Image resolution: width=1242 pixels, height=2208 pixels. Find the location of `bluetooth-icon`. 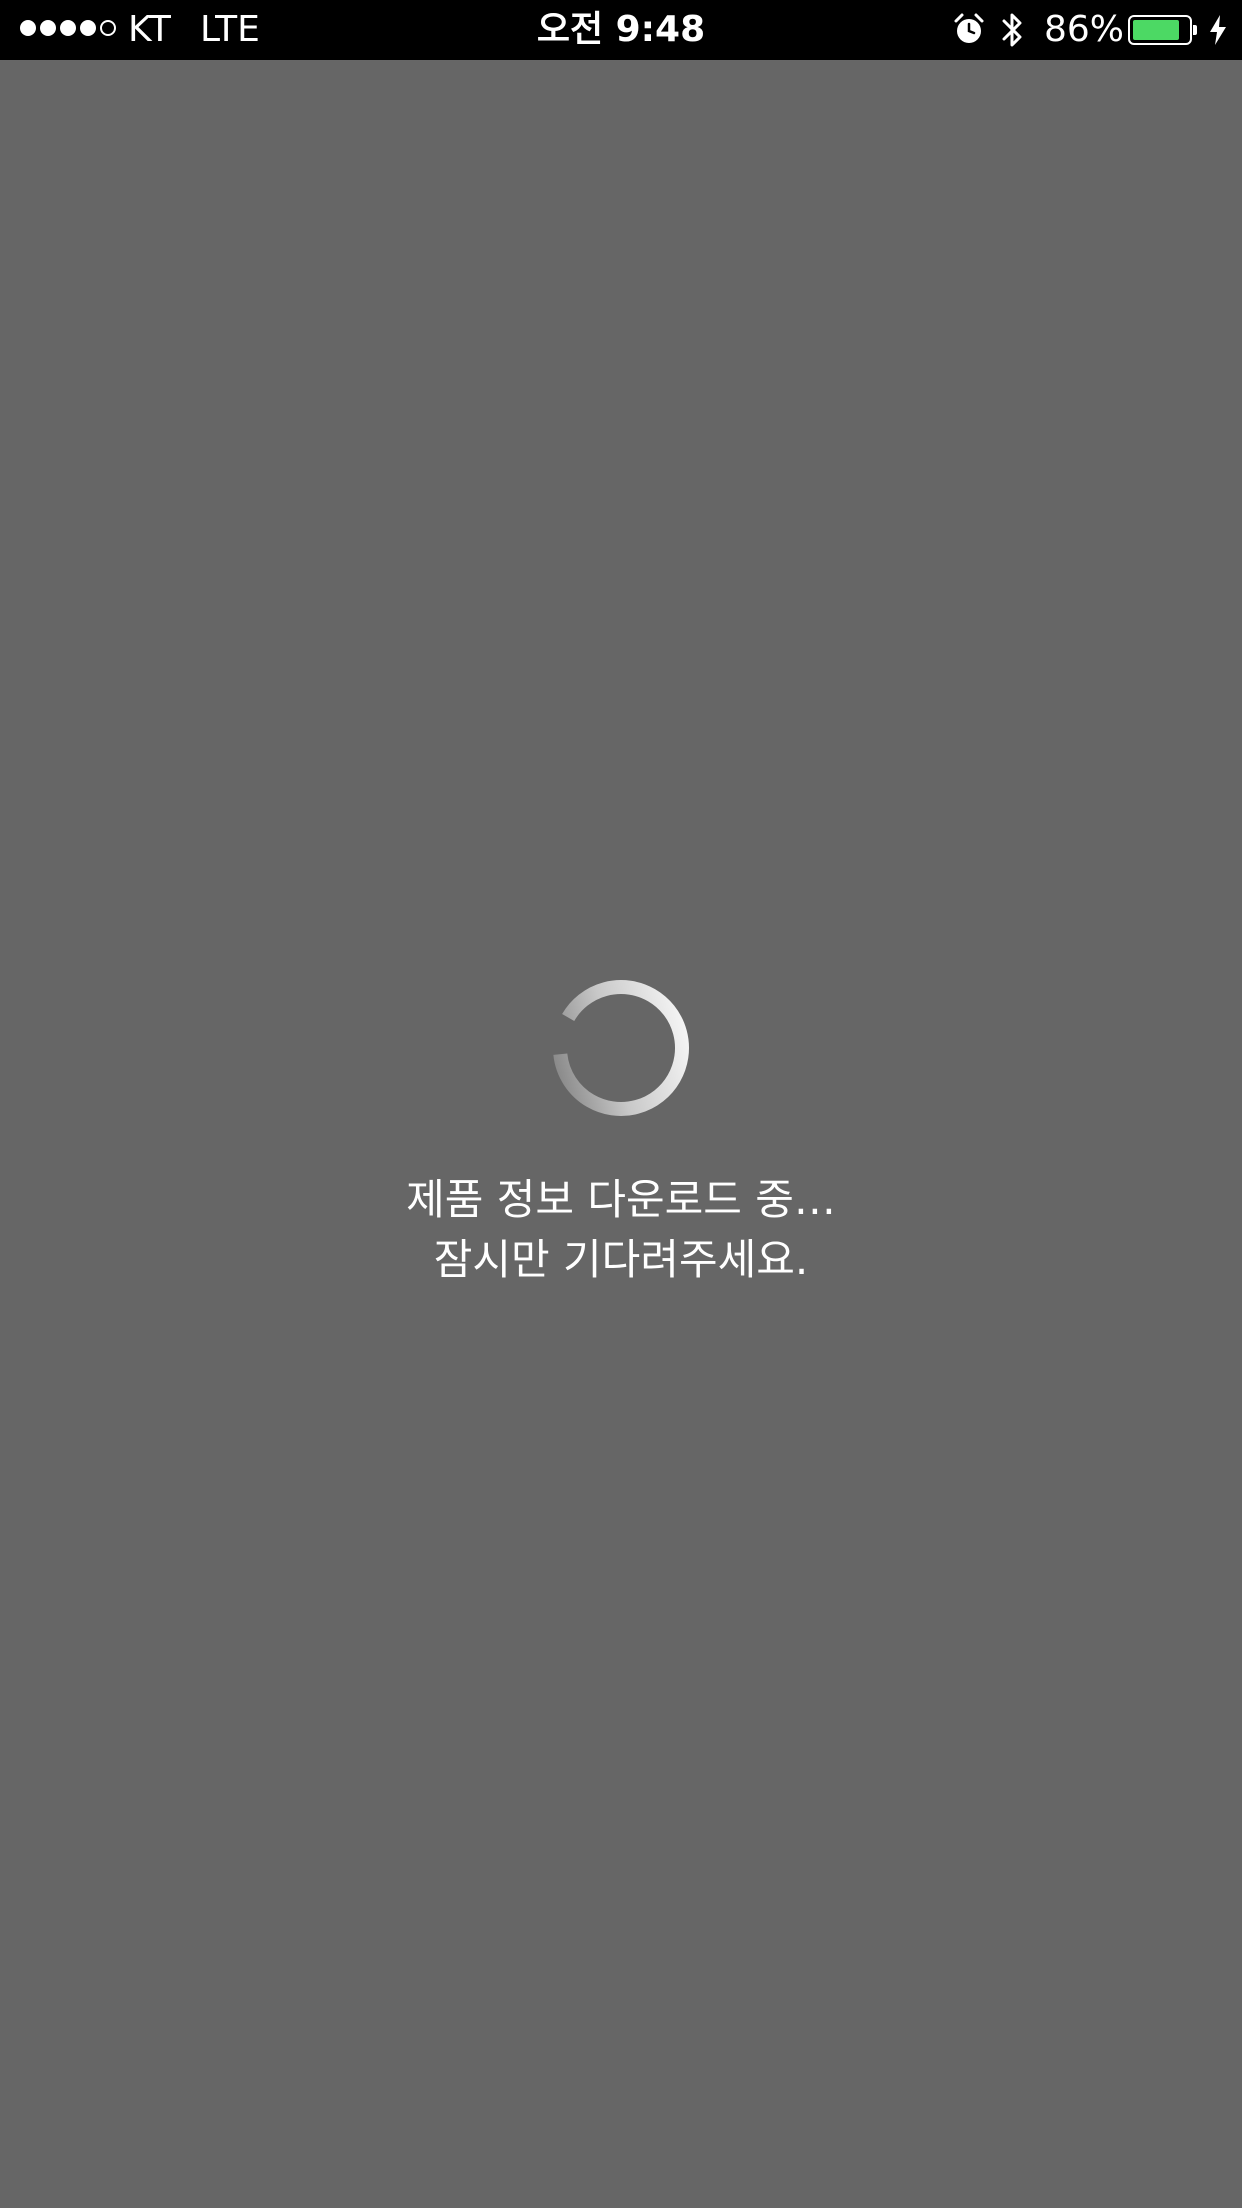

bluetooth-icon is located at coordinates (1012, 30).